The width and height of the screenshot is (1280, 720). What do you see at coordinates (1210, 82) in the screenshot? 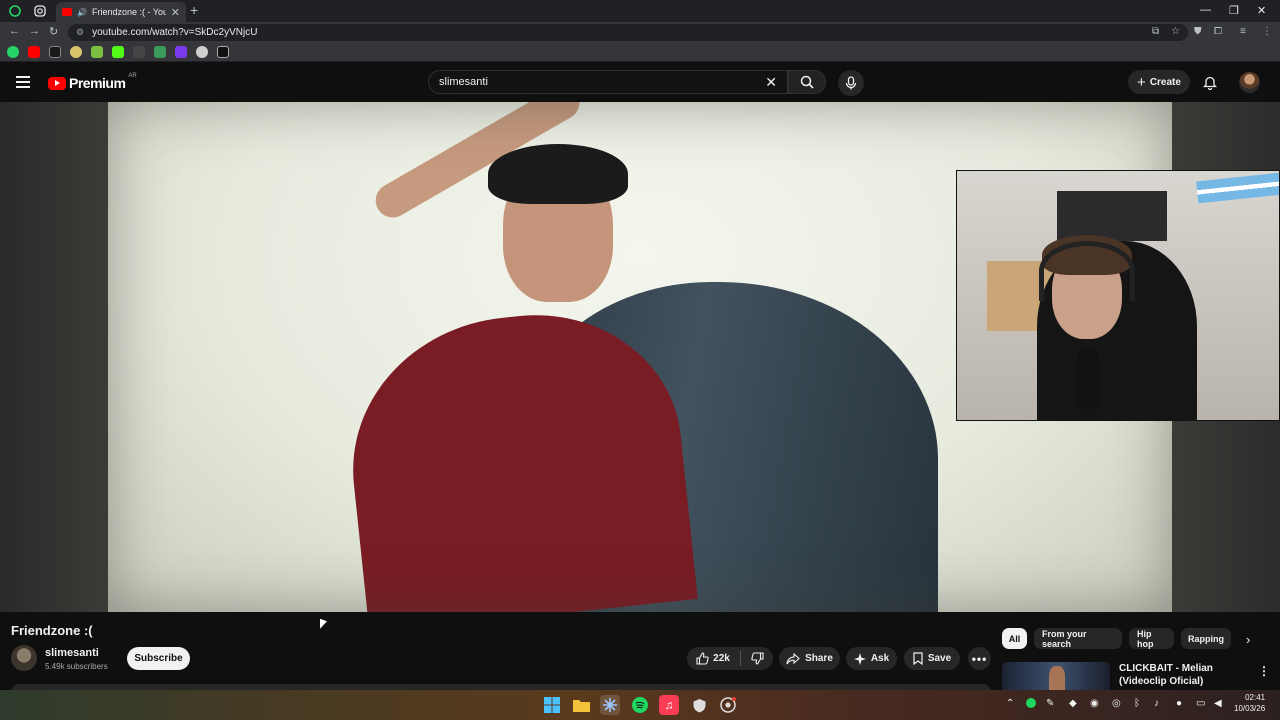
I see `notifications-bell-icon` at bounding box center [1210, 82].